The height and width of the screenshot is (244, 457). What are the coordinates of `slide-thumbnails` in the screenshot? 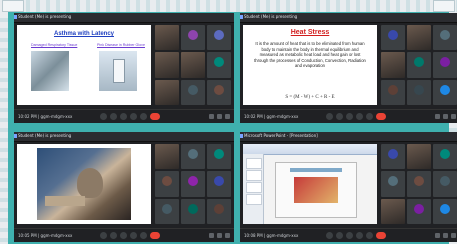 It's located at (253, 189).